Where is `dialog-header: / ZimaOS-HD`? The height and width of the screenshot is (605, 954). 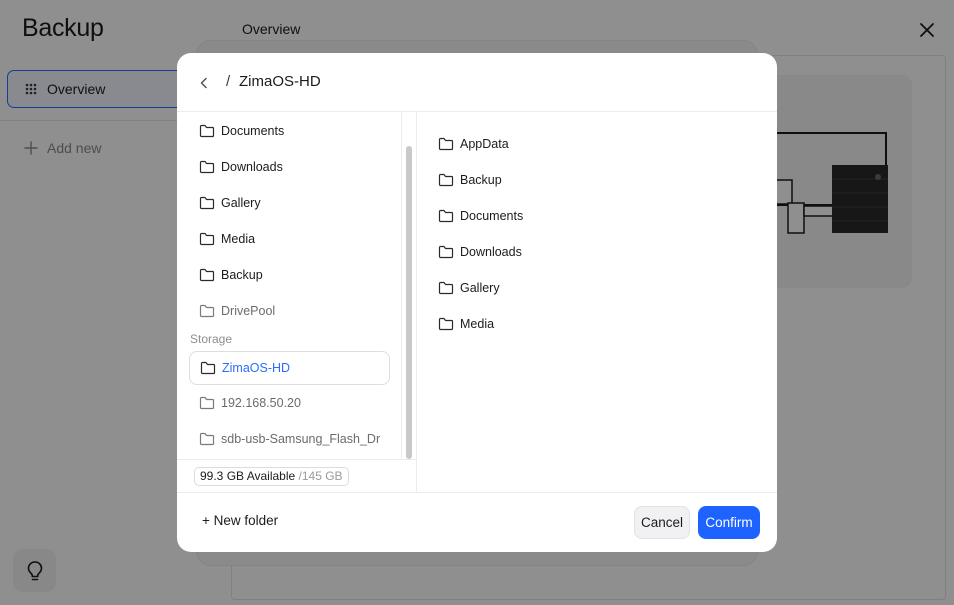
dialog-header: / ZimaOS-HD is located at coordinates (477, 82).